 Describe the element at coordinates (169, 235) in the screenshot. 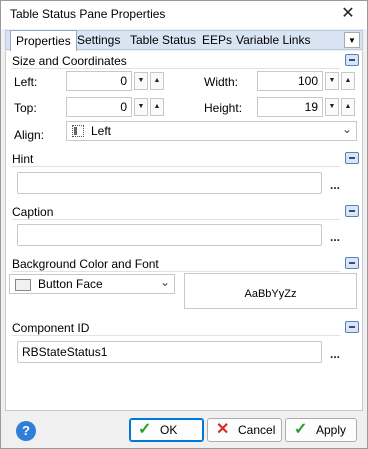

I see `caption-input` at that location.